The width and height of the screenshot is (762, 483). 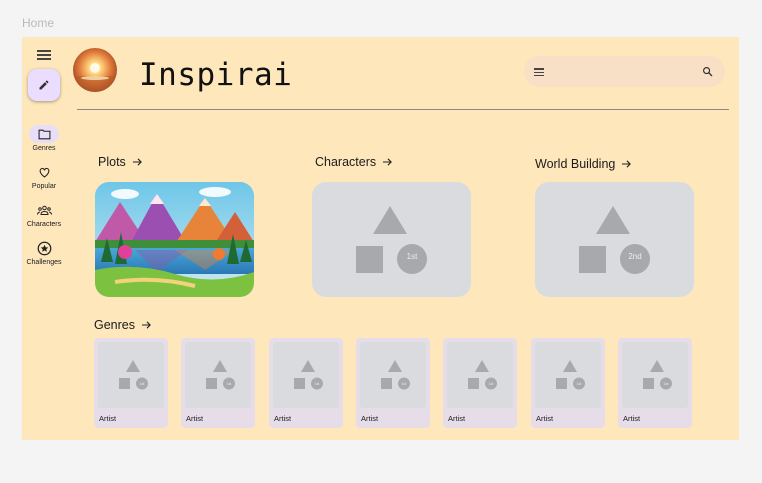 I want to click on search-bar, so click(x=624, y=71).